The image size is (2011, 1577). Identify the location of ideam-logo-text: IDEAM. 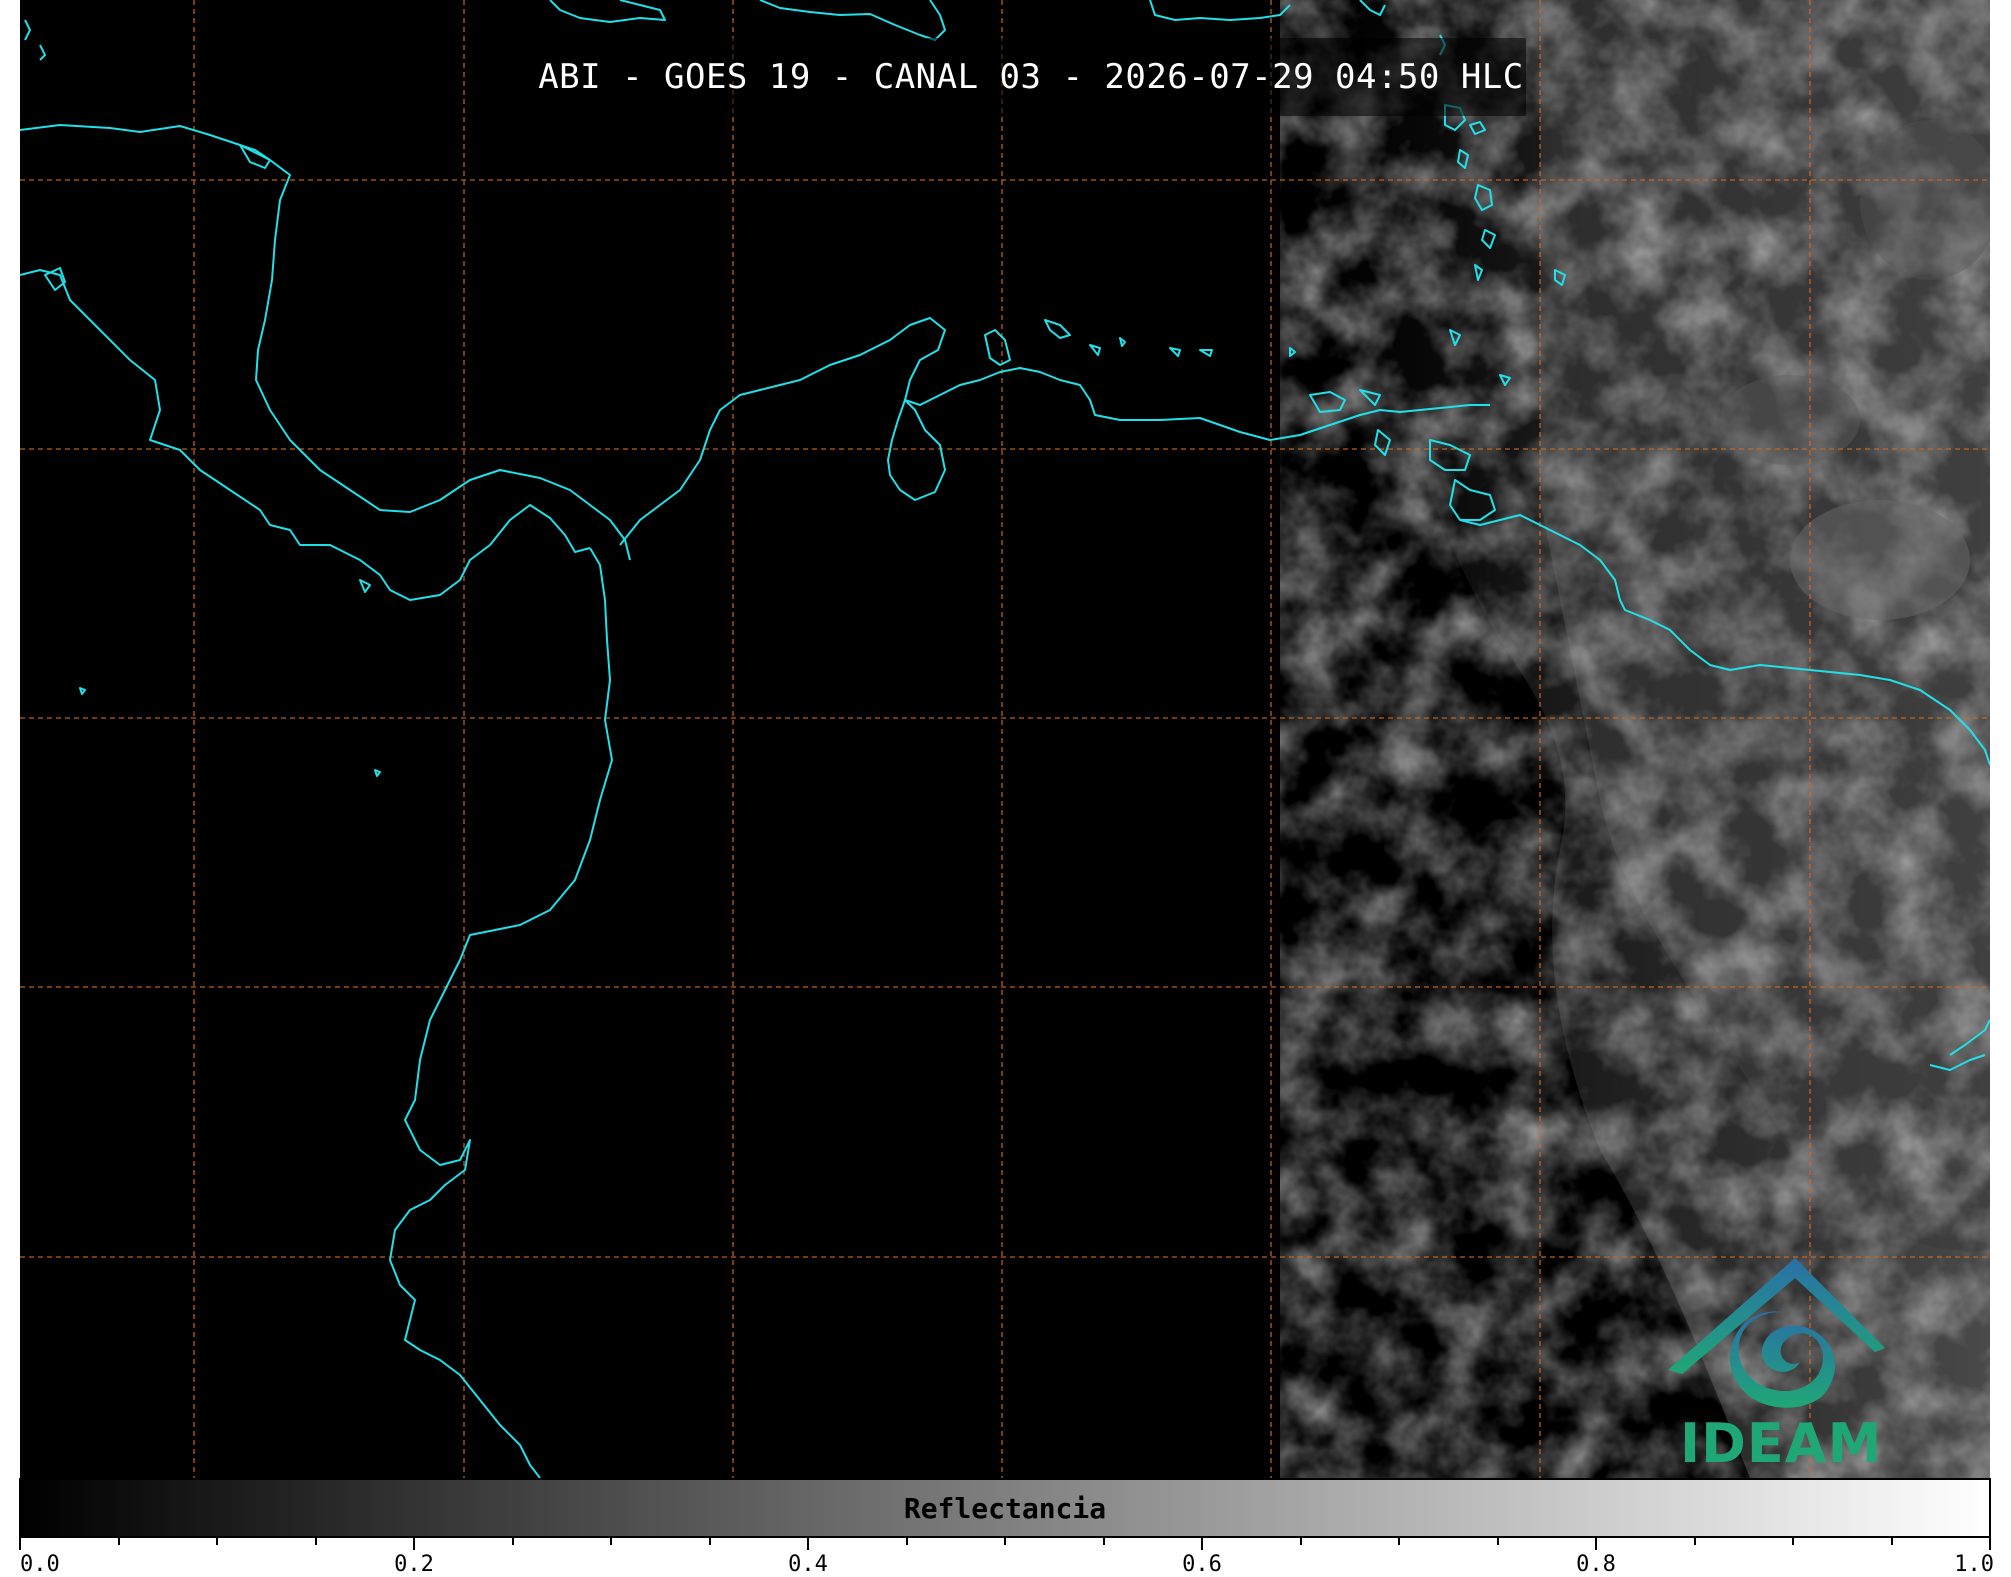
(1781, 1443).